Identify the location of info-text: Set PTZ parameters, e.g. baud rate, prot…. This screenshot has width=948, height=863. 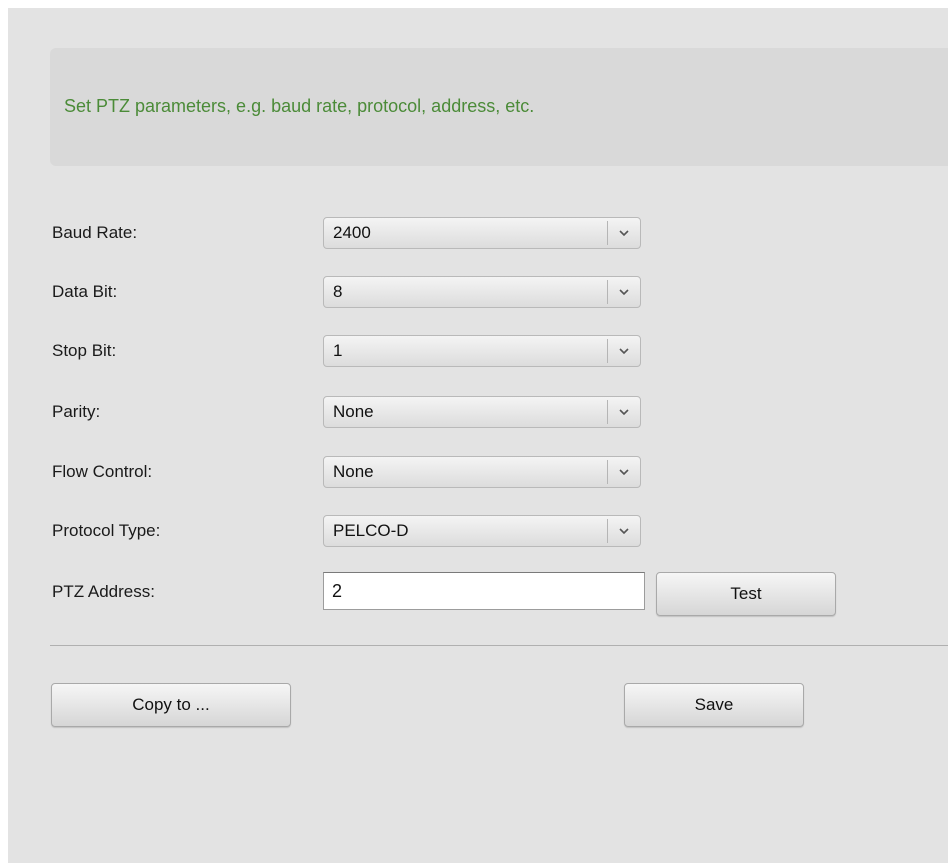
(299, 106).